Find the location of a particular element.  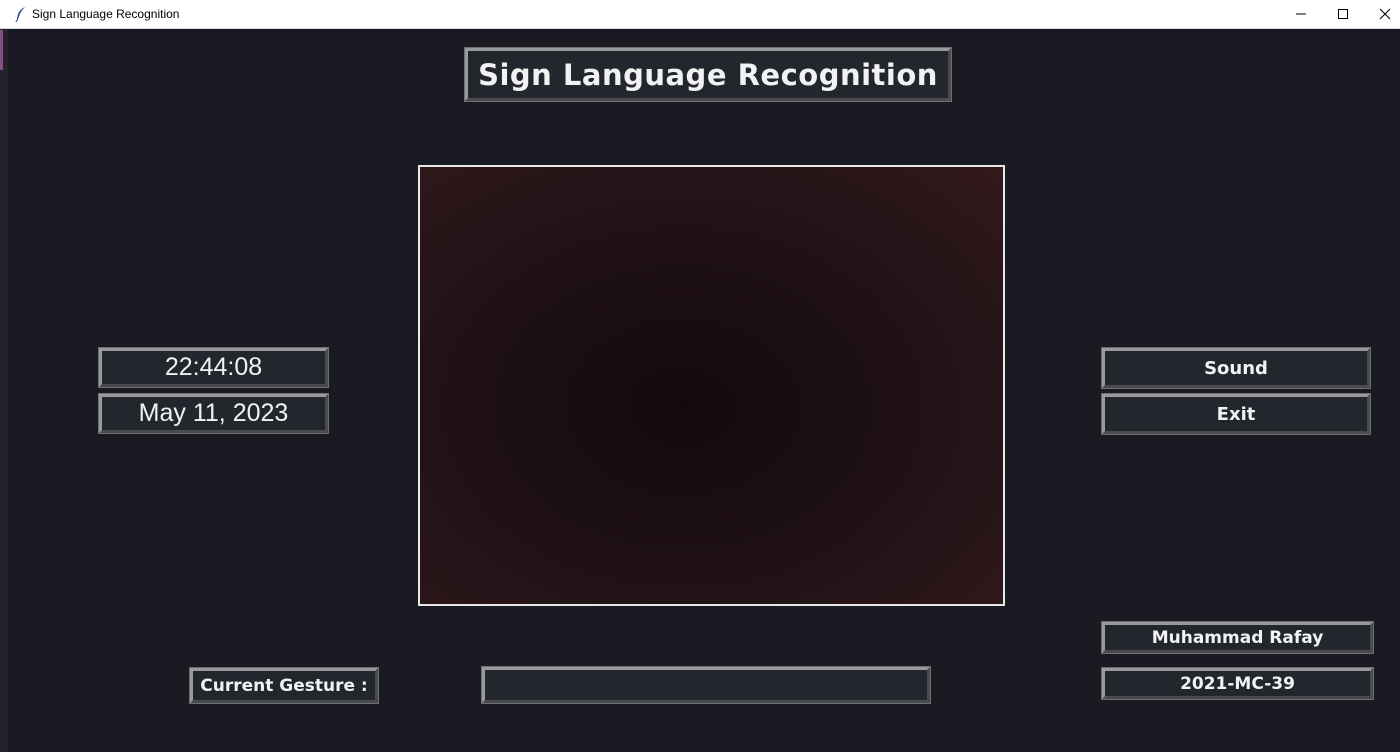

current-gesture-output is located at coordinates (706, 685).